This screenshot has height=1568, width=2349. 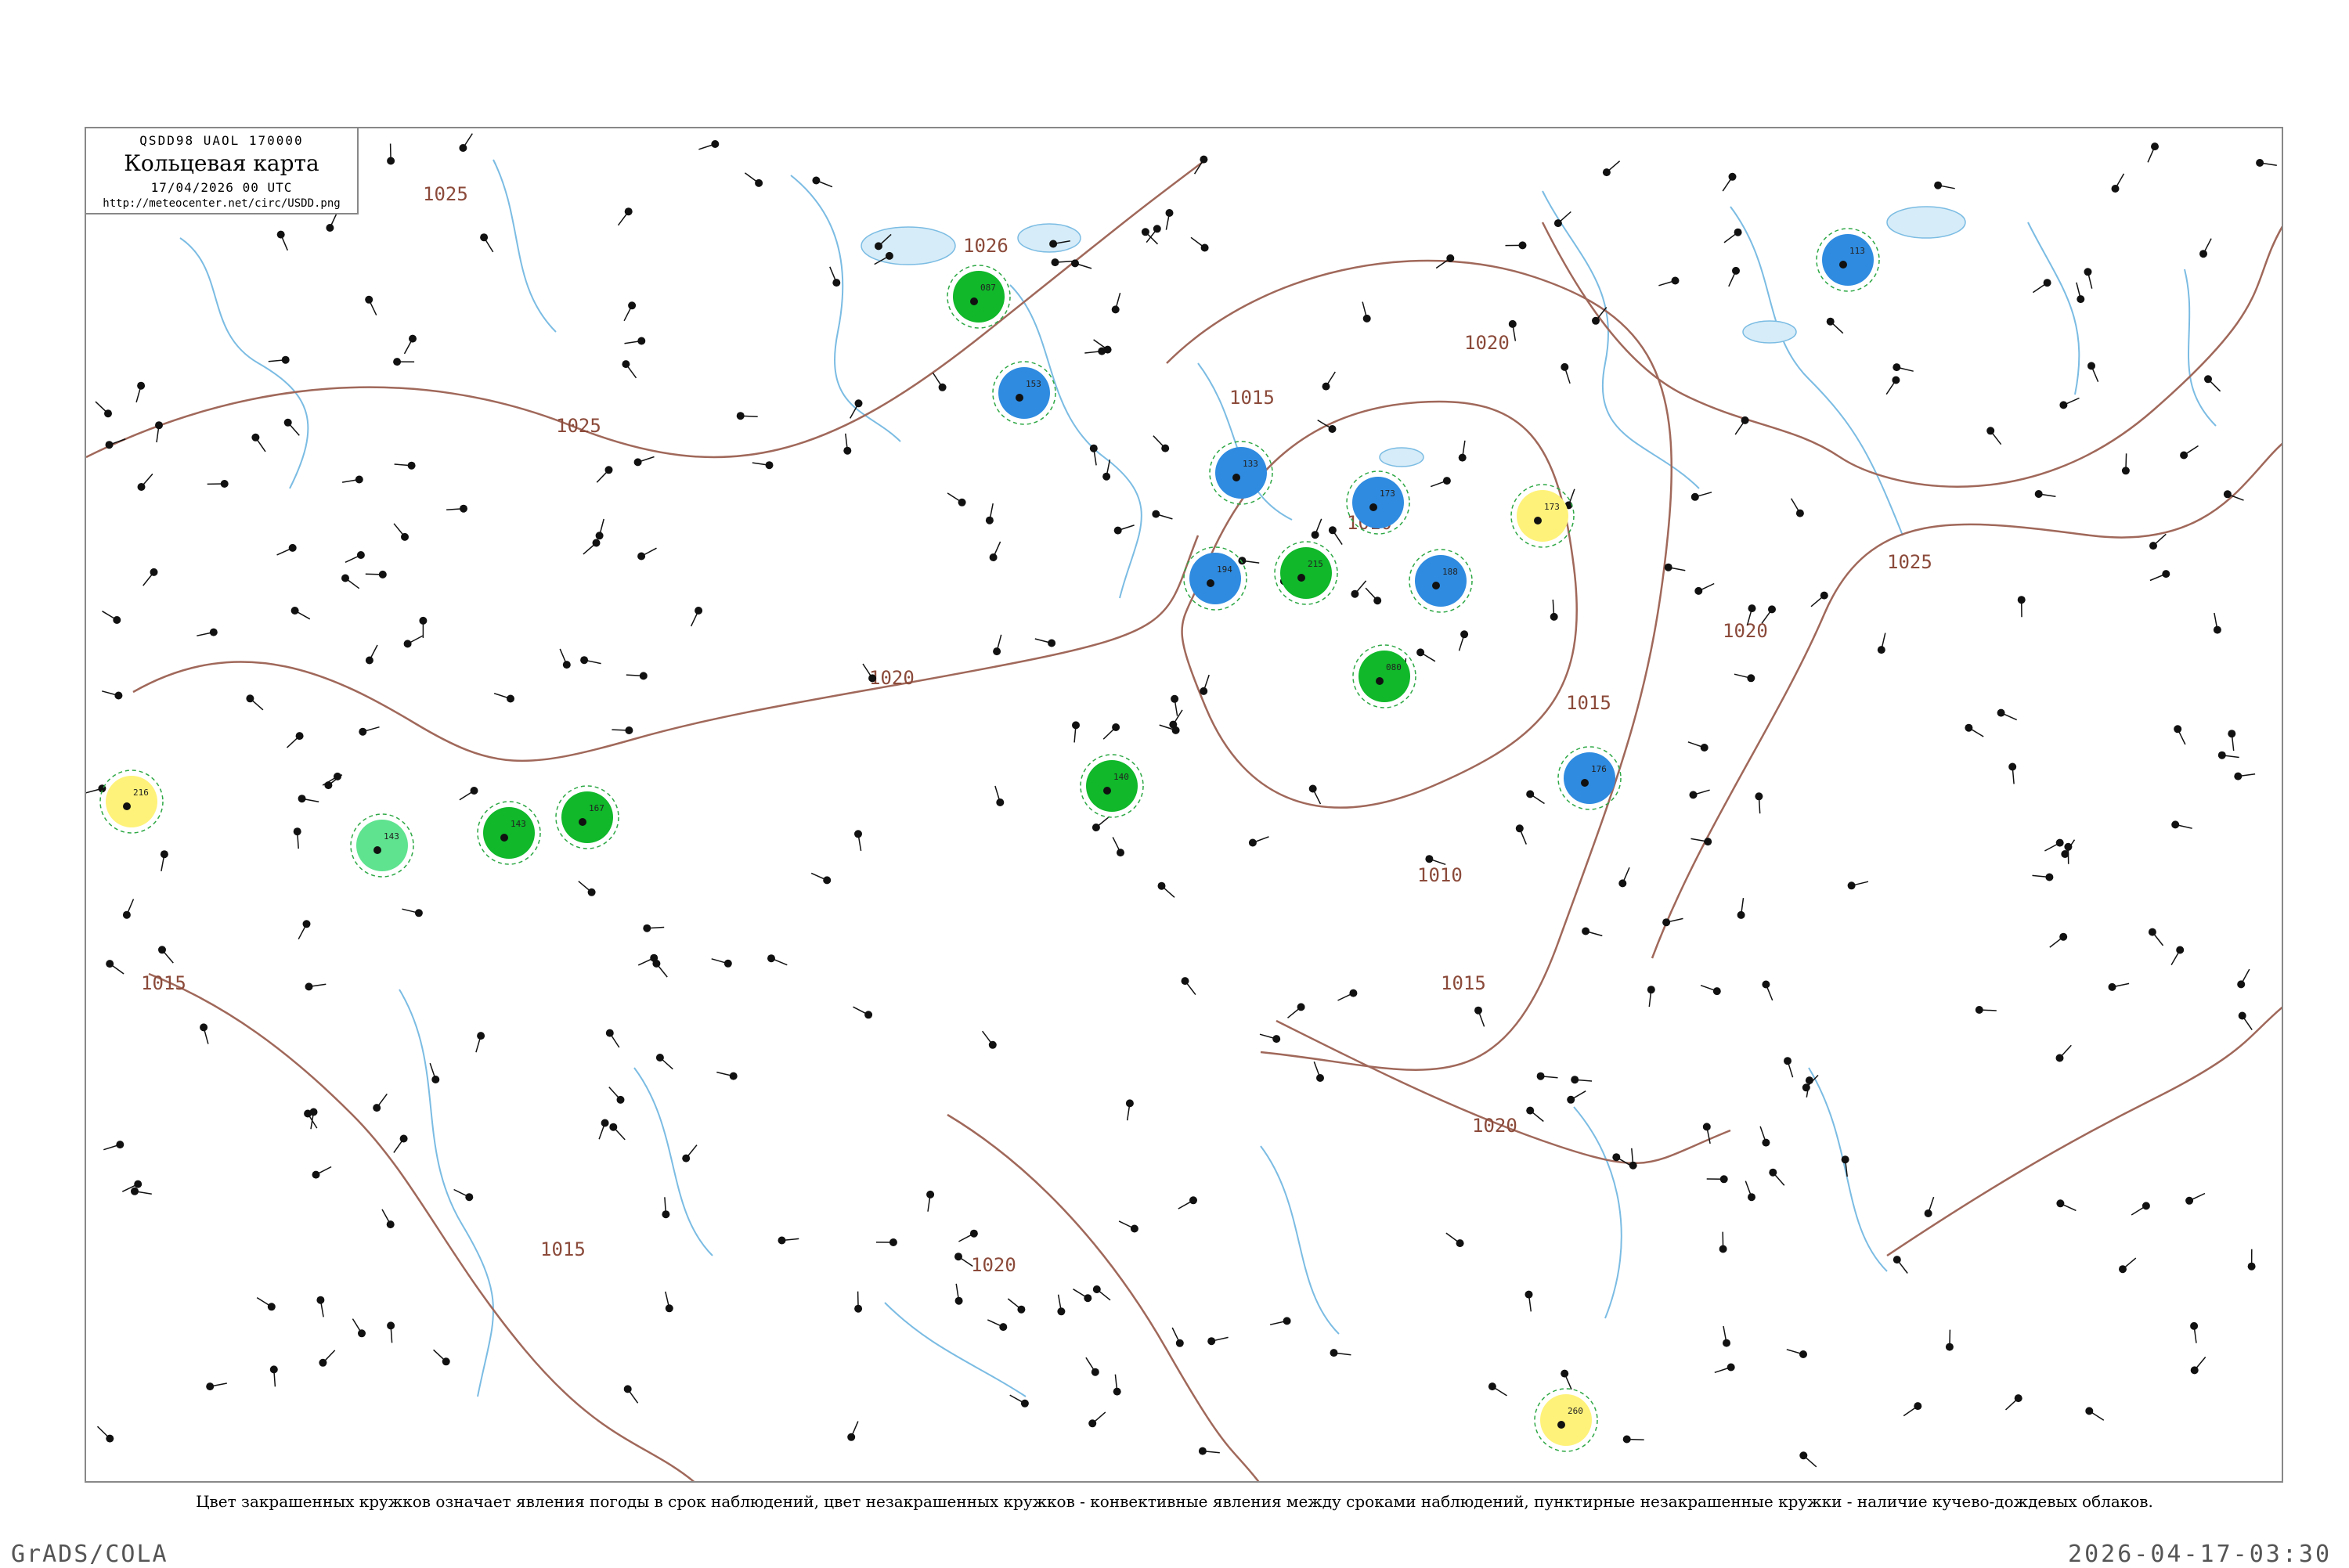 What do you see at coordinates (1857, 251) in the screenshot?
I see `station-pressure: 113` at bounding box center [1857, 251].